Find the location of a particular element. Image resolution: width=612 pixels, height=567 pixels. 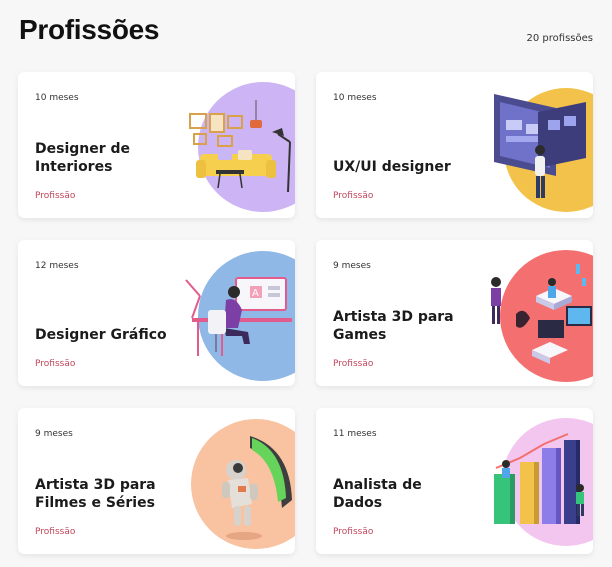

profession-card-ux-ui-designer: 10 meses UX/UI designer Profissão is located at coordinates (454, 145).